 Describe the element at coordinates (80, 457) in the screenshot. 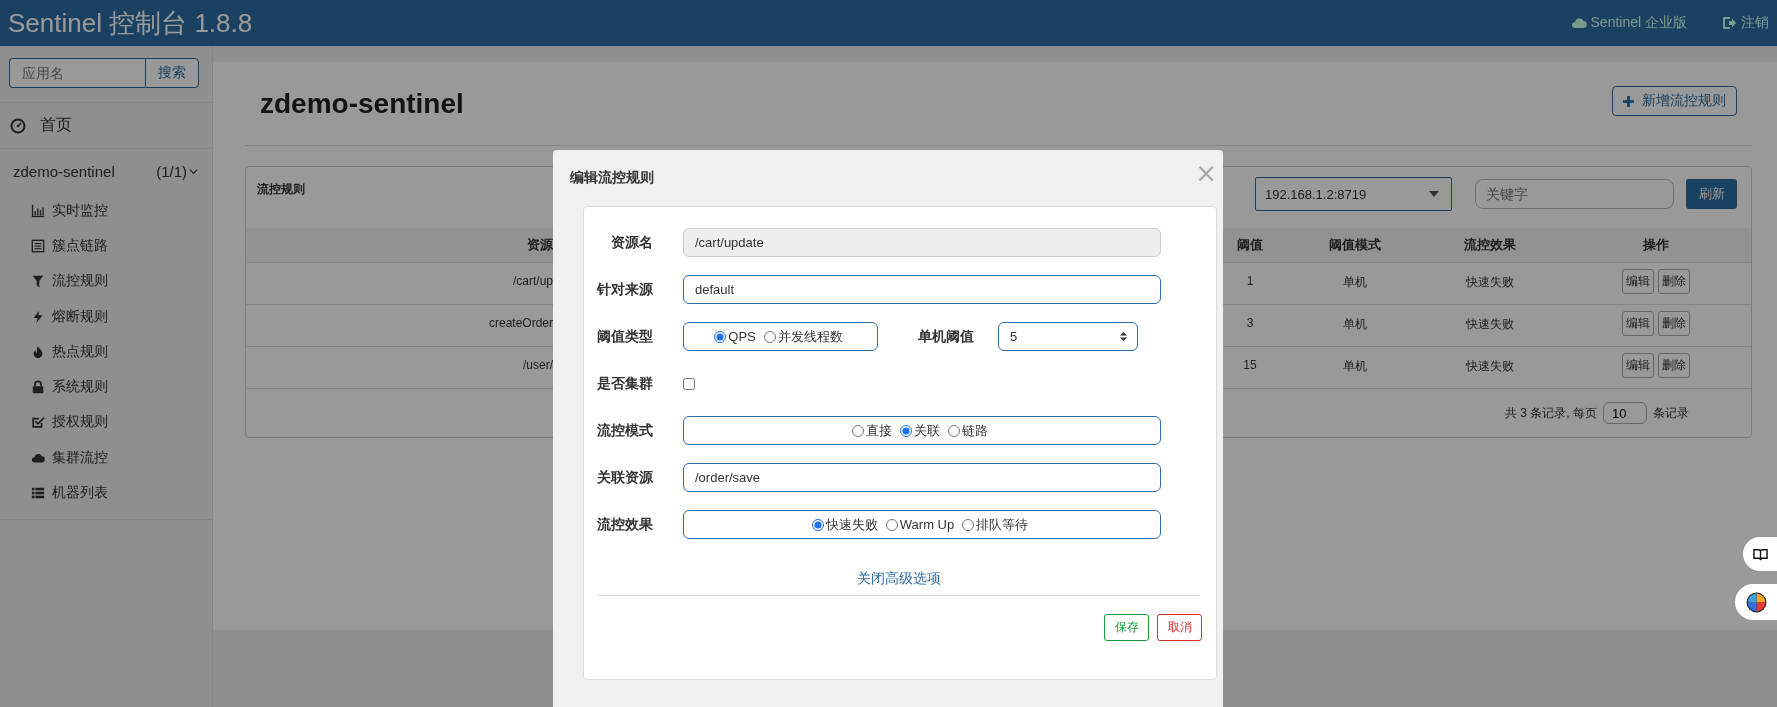

I see `sidebar-item: 集群流控` at that location.